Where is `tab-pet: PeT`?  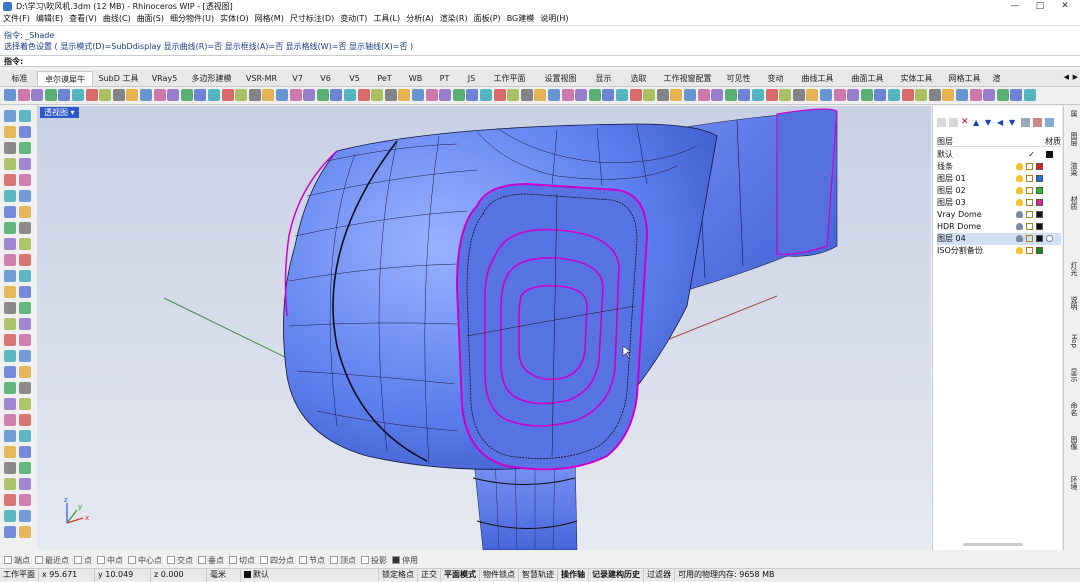
tab-pet: PeT is located at coordinates (385, 78).